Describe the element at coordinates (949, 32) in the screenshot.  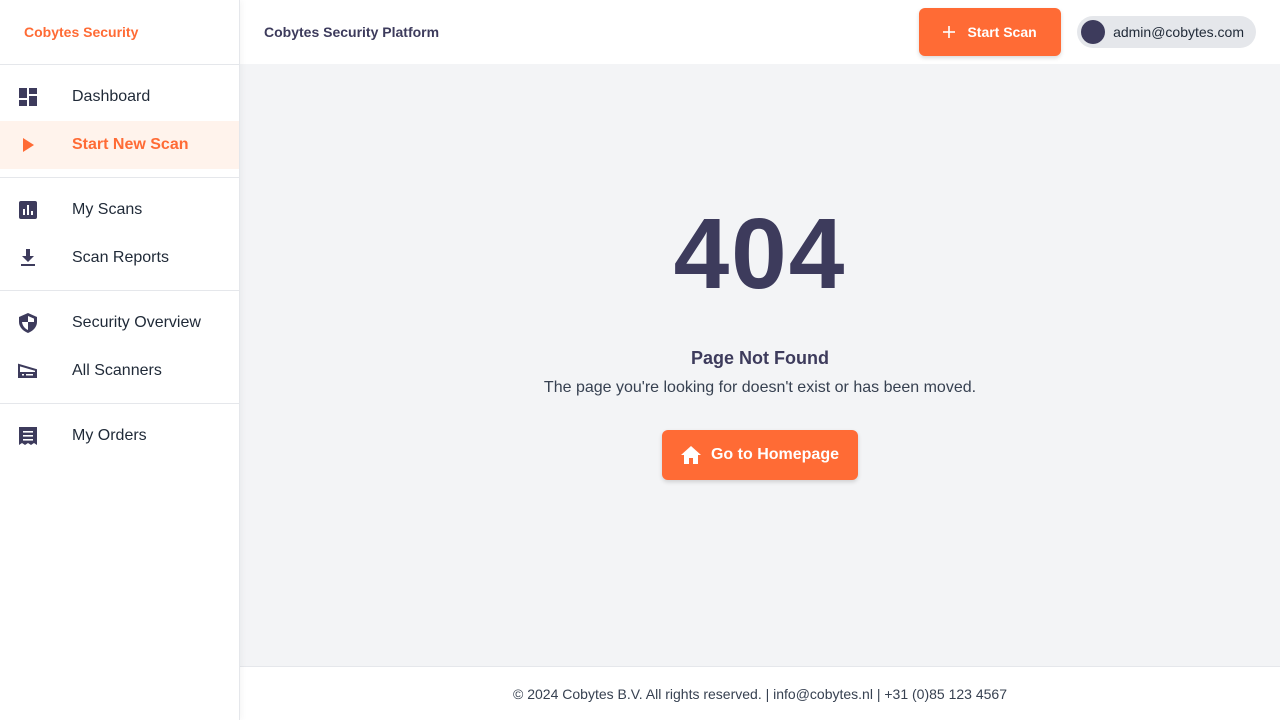
I see `plus-icon` at that location.